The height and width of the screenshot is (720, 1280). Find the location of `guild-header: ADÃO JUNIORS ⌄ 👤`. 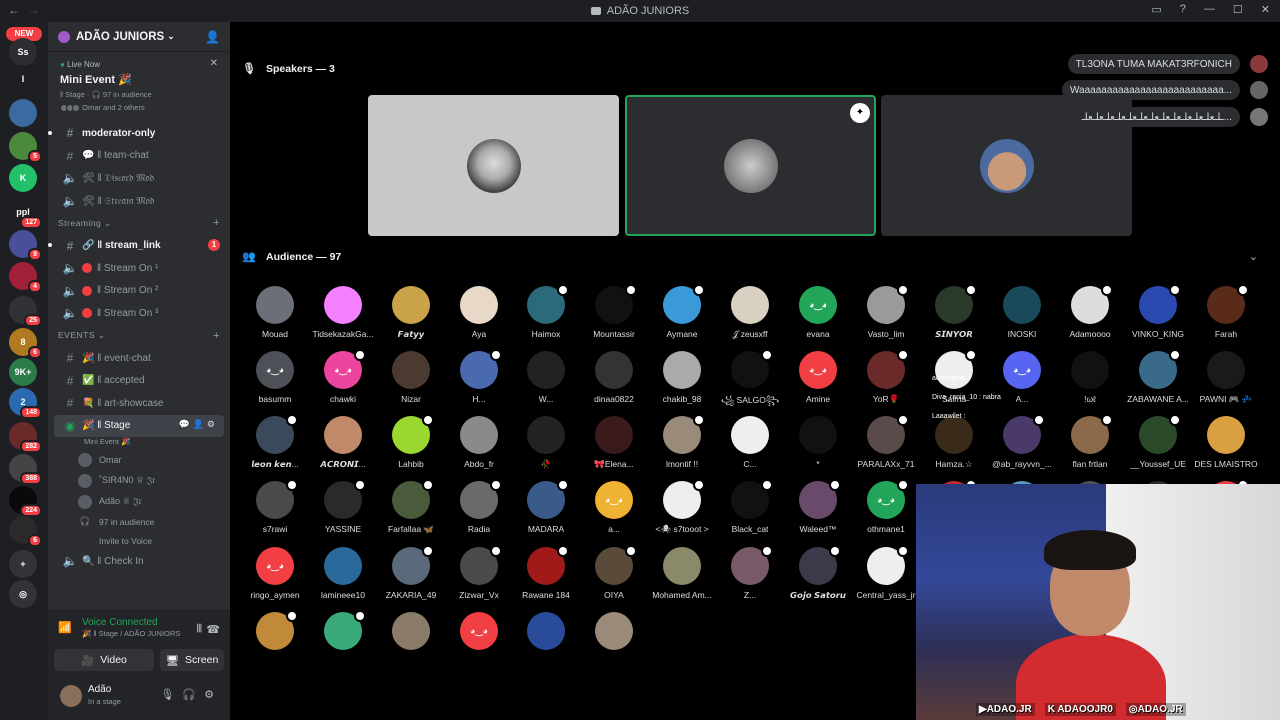

guild-header: ADÃO JUNIORS ⌄ 👤 is located at coordinates (139, 37).